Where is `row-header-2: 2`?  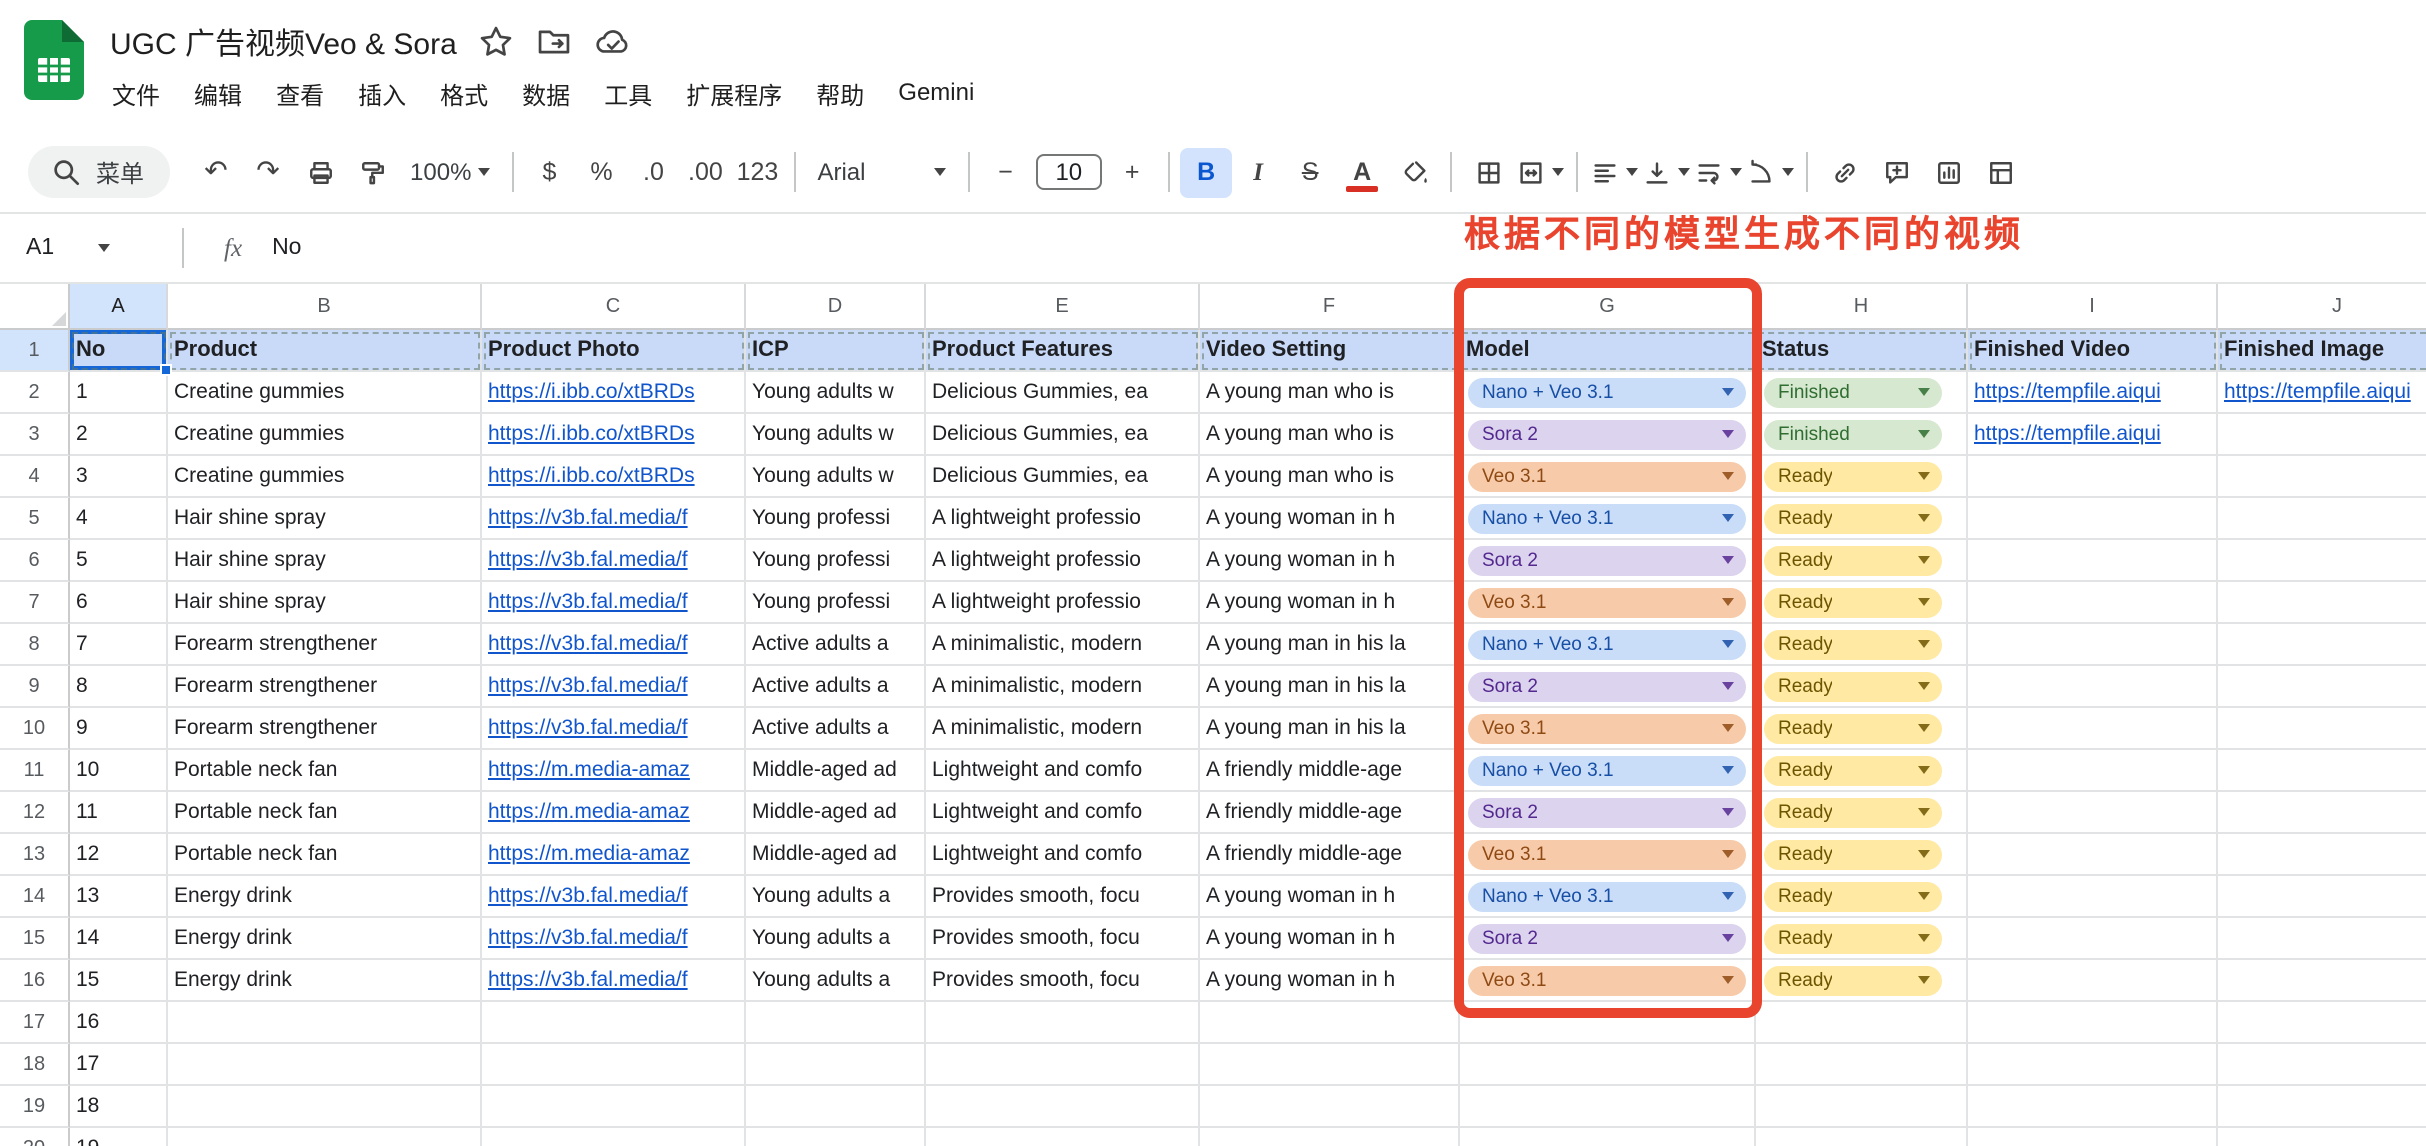
row-header-2: 2 is located at coordinates (35, 393).